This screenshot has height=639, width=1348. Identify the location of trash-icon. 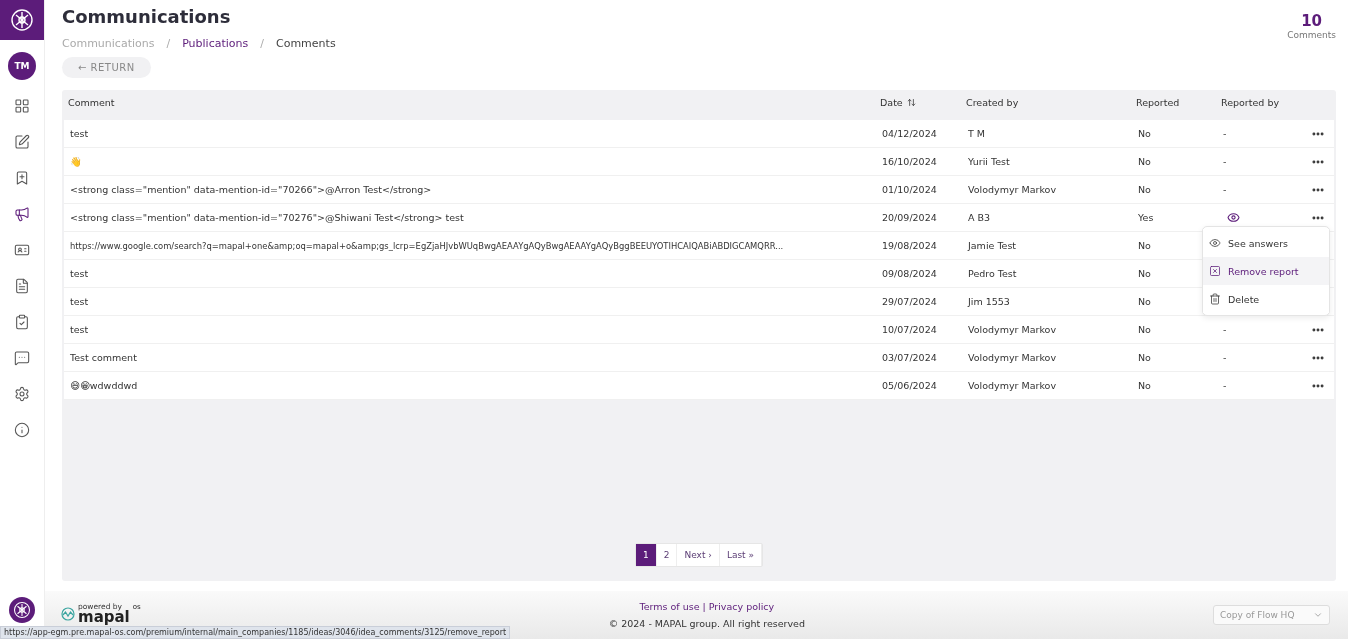
(1215, 299).